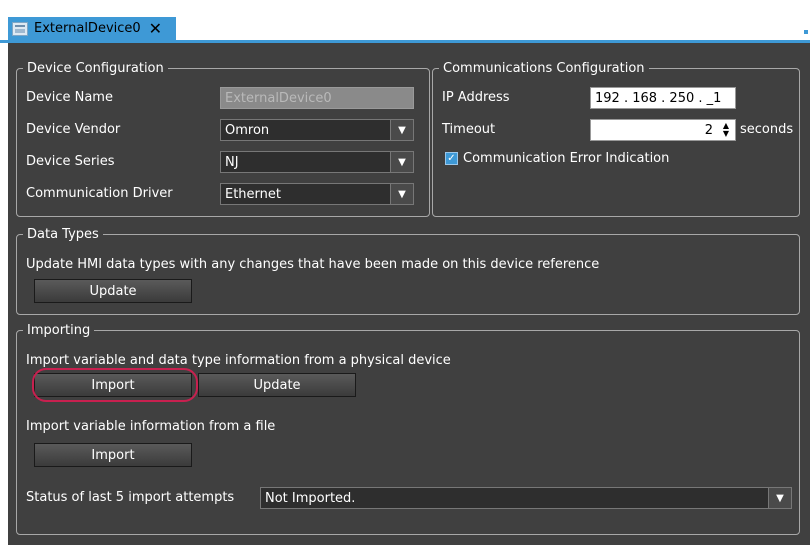  Describe the element at coordinates (317, 162) in the screenshot. I see `device-series-dropdown: NJ ▼` at that location.